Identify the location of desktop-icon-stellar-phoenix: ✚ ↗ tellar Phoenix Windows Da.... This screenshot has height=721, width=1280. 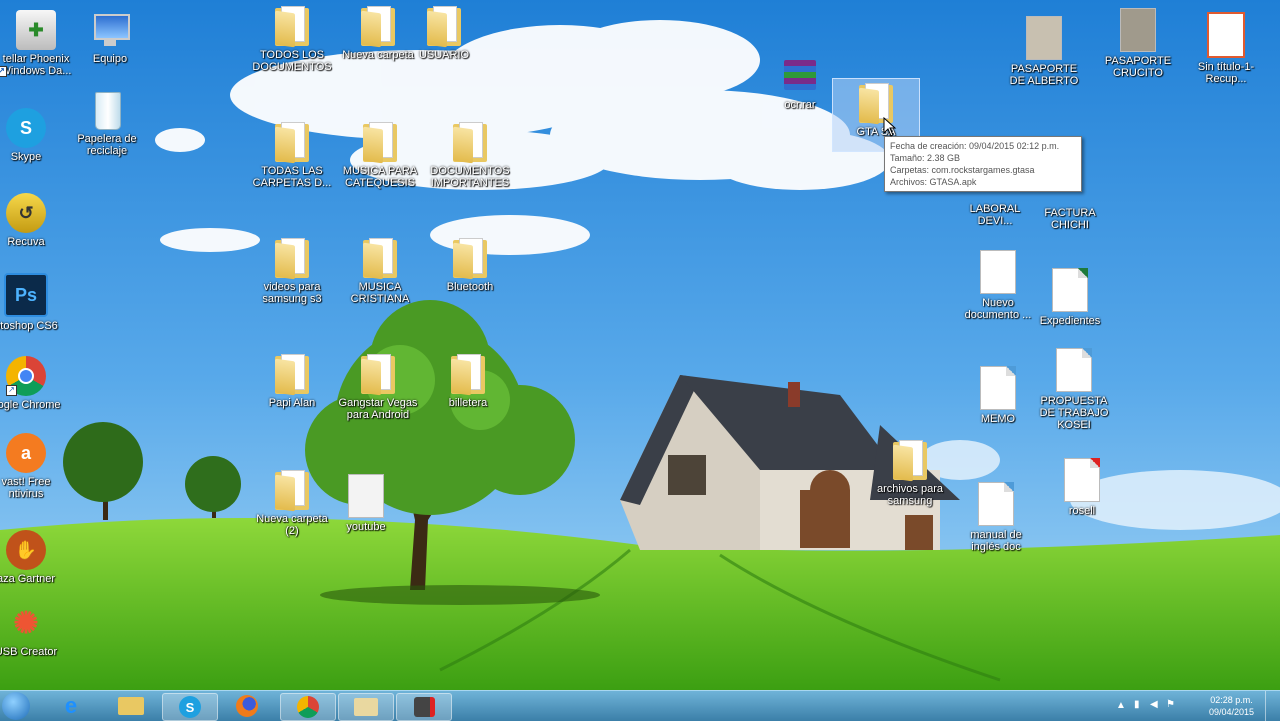
(38, 43).